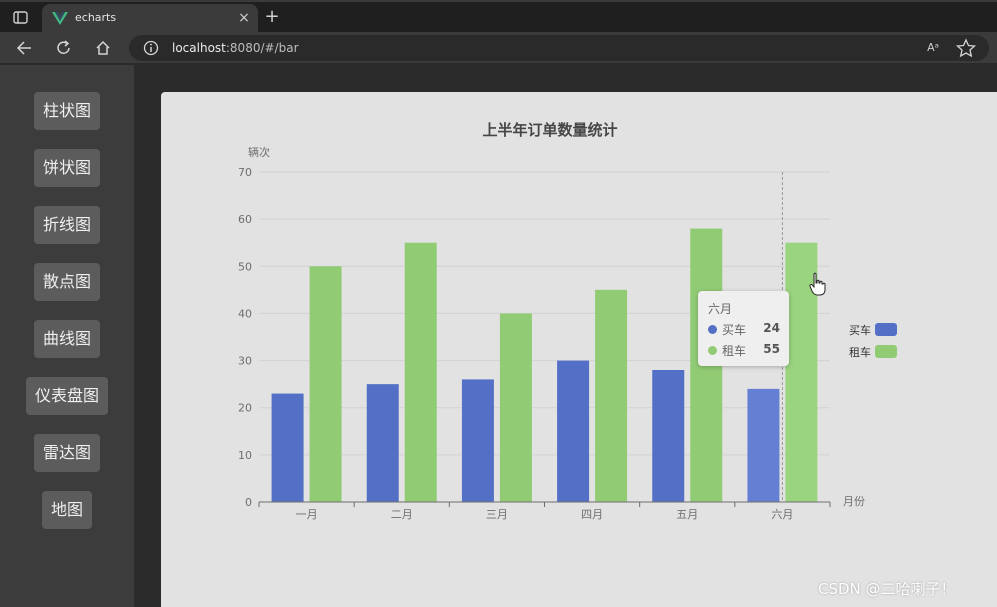  Describe the element at coordinates (402, 514) in the screenshot. I see `x-tick-label: 二月` at that location.